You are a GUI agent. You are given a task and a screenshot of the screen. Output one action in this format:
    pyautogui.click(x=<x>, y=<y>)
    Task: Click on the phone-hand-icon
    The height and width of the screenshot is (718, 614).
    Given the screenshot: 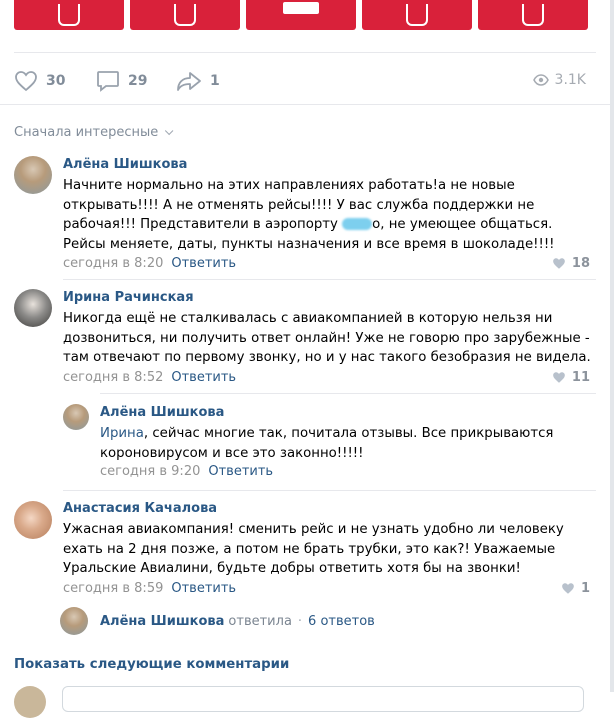 What is the action you would take?
    pyautogui.click(x=417, y=15)
    